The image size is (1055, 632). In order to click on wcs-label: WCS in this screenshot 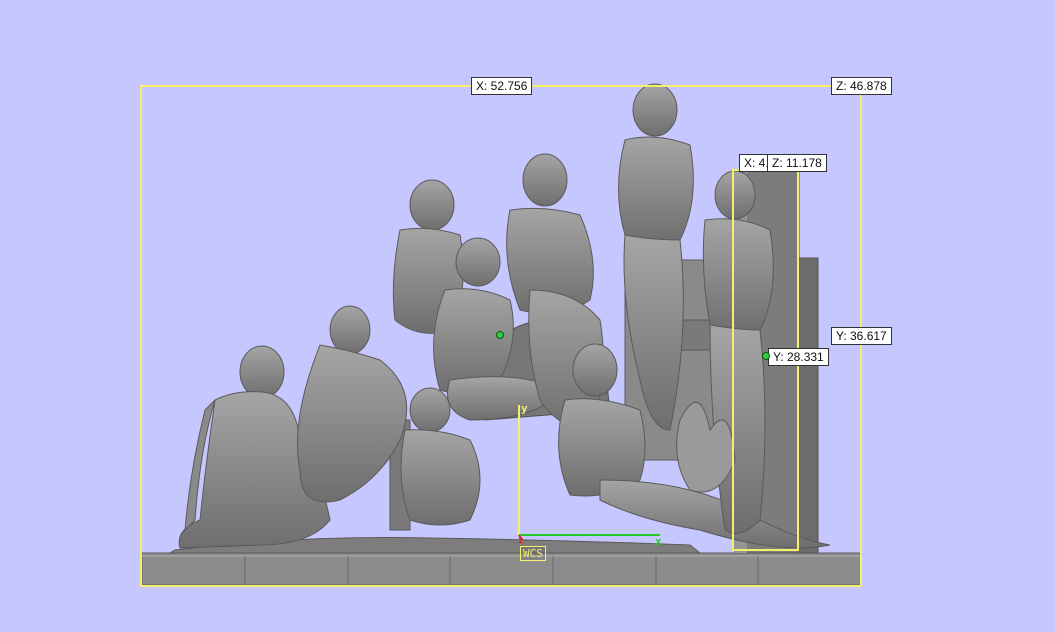, I will do `click(533, 553)`.